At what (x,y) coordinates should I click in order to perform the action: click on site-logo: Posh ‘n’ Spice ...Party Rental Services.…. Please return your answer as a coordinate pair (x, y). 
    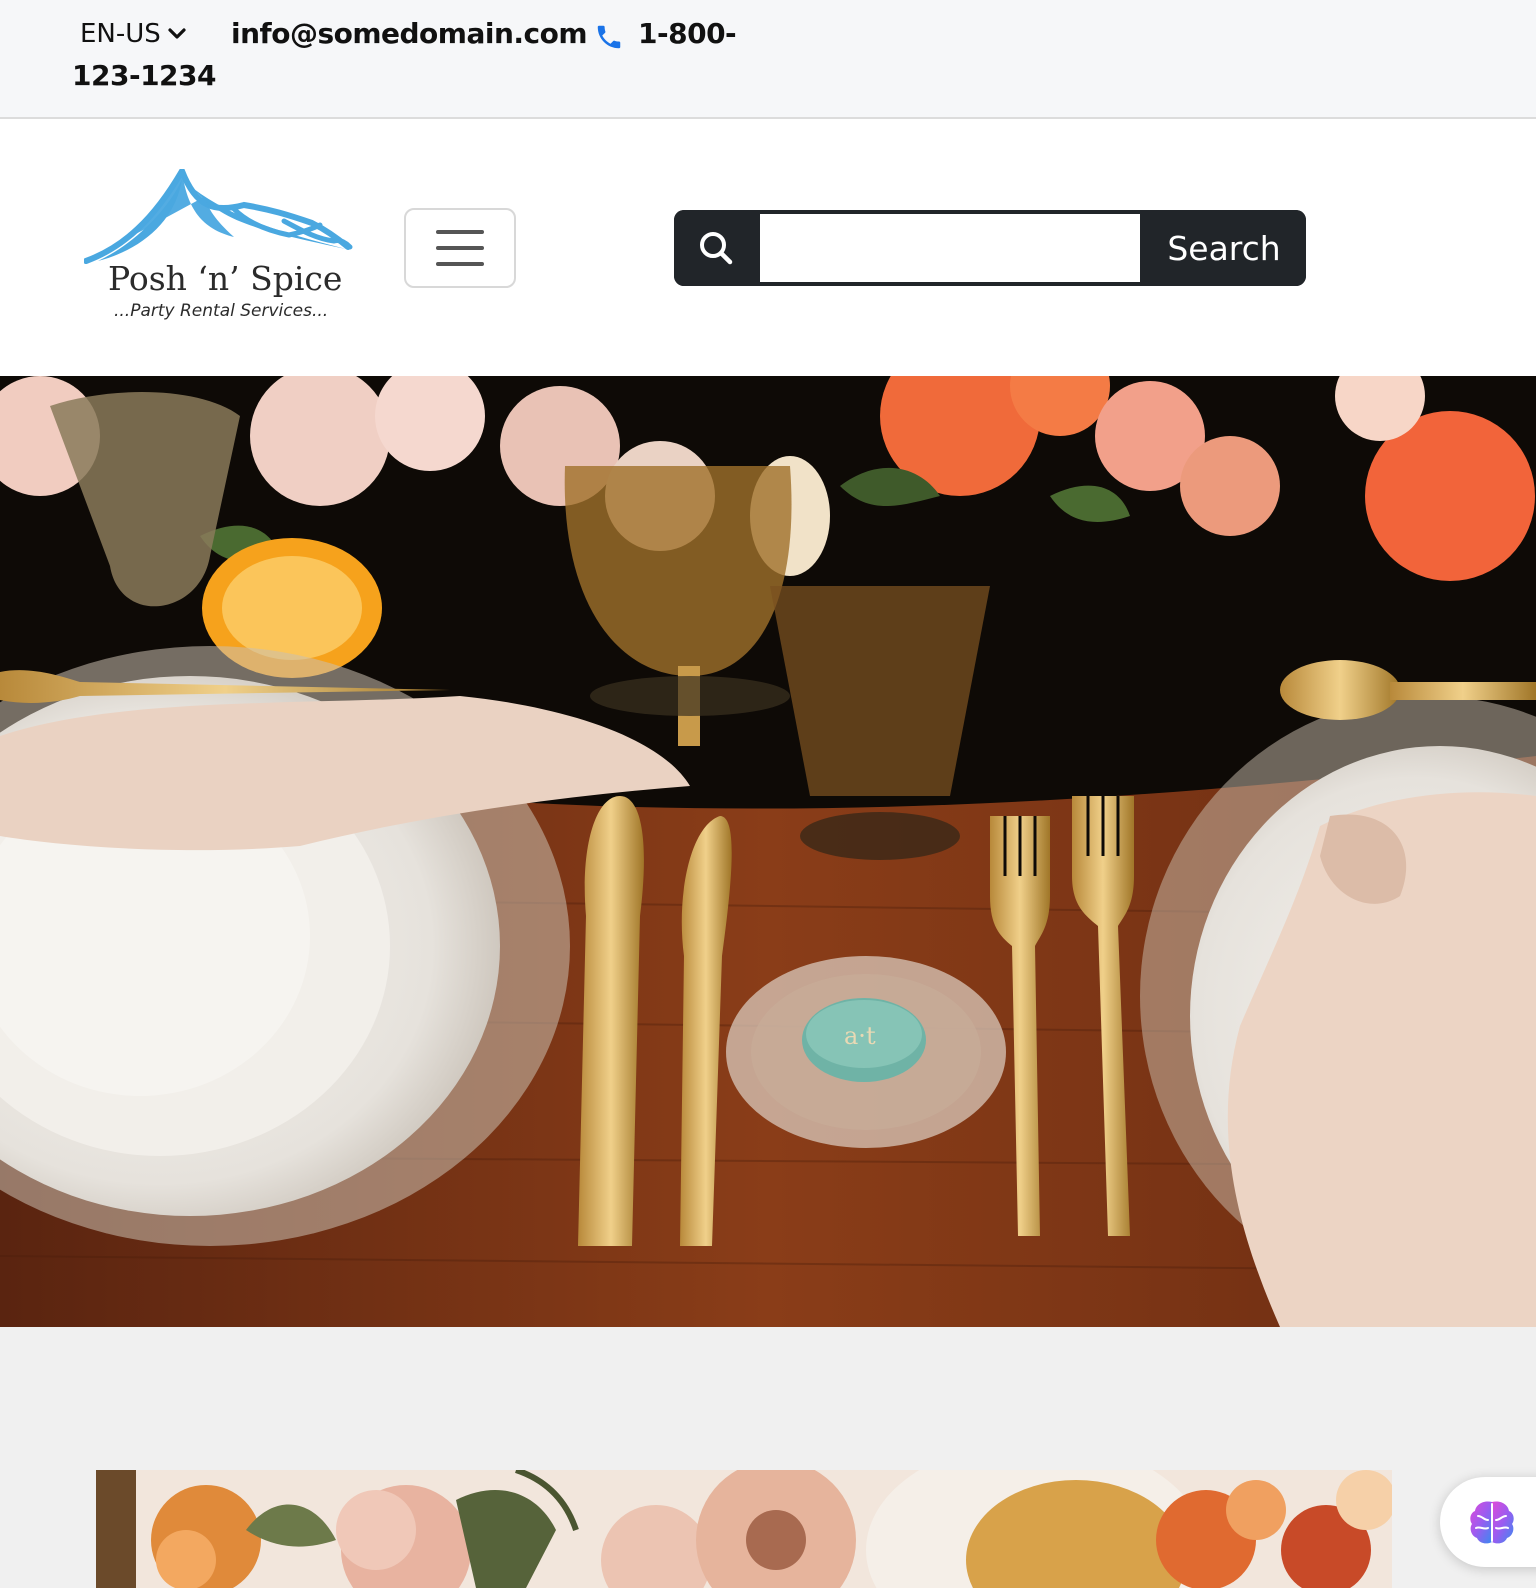
    Looking at the image, I should click on (219, 249).